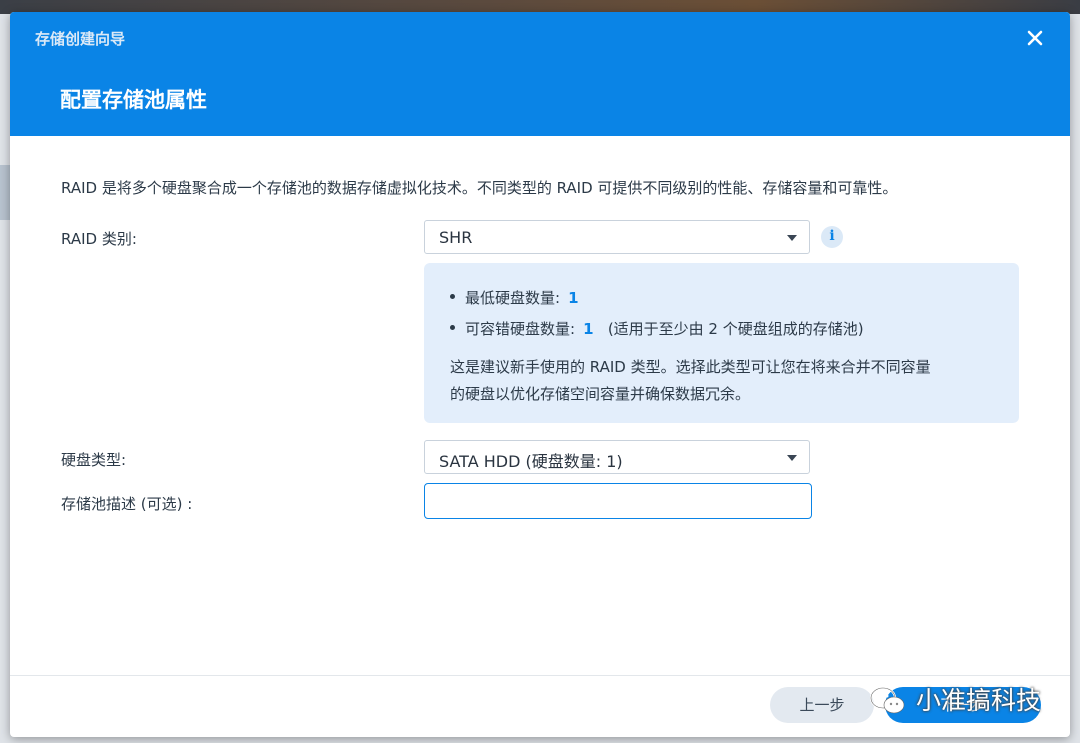 This screenshot has width=1080, height=743. Describe the element at coordinates (531, 461) in the screenshot. I see `disk-type-value: SATA HDD (硬盘数量: 1)` at that location.